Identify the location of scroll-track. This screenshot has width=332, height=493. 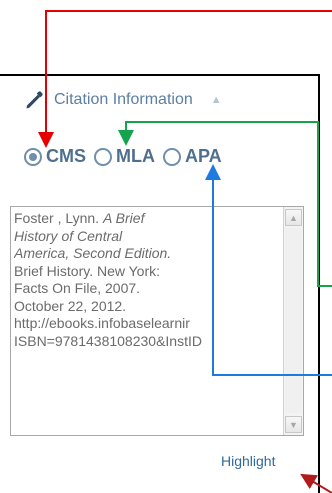
(293, 320).